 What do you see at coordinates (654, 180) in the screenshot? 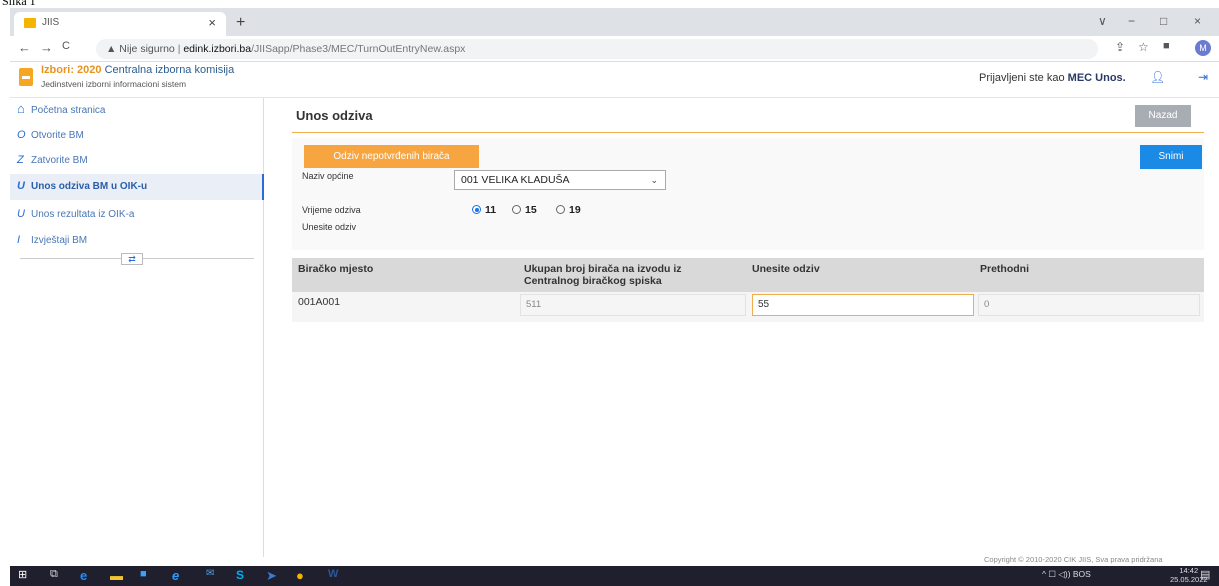
I see `chevron-down-icon: ⌄` at bounding box center [654, 180].